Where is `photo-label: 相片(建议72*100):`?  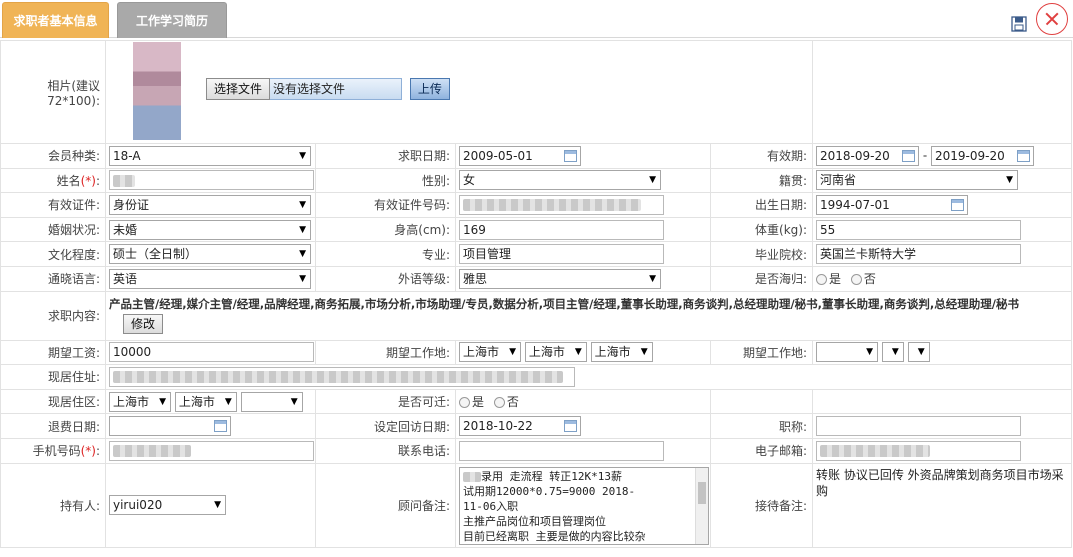
photo-label: 相片(建议72*100): is located at coordinates (53, 92).